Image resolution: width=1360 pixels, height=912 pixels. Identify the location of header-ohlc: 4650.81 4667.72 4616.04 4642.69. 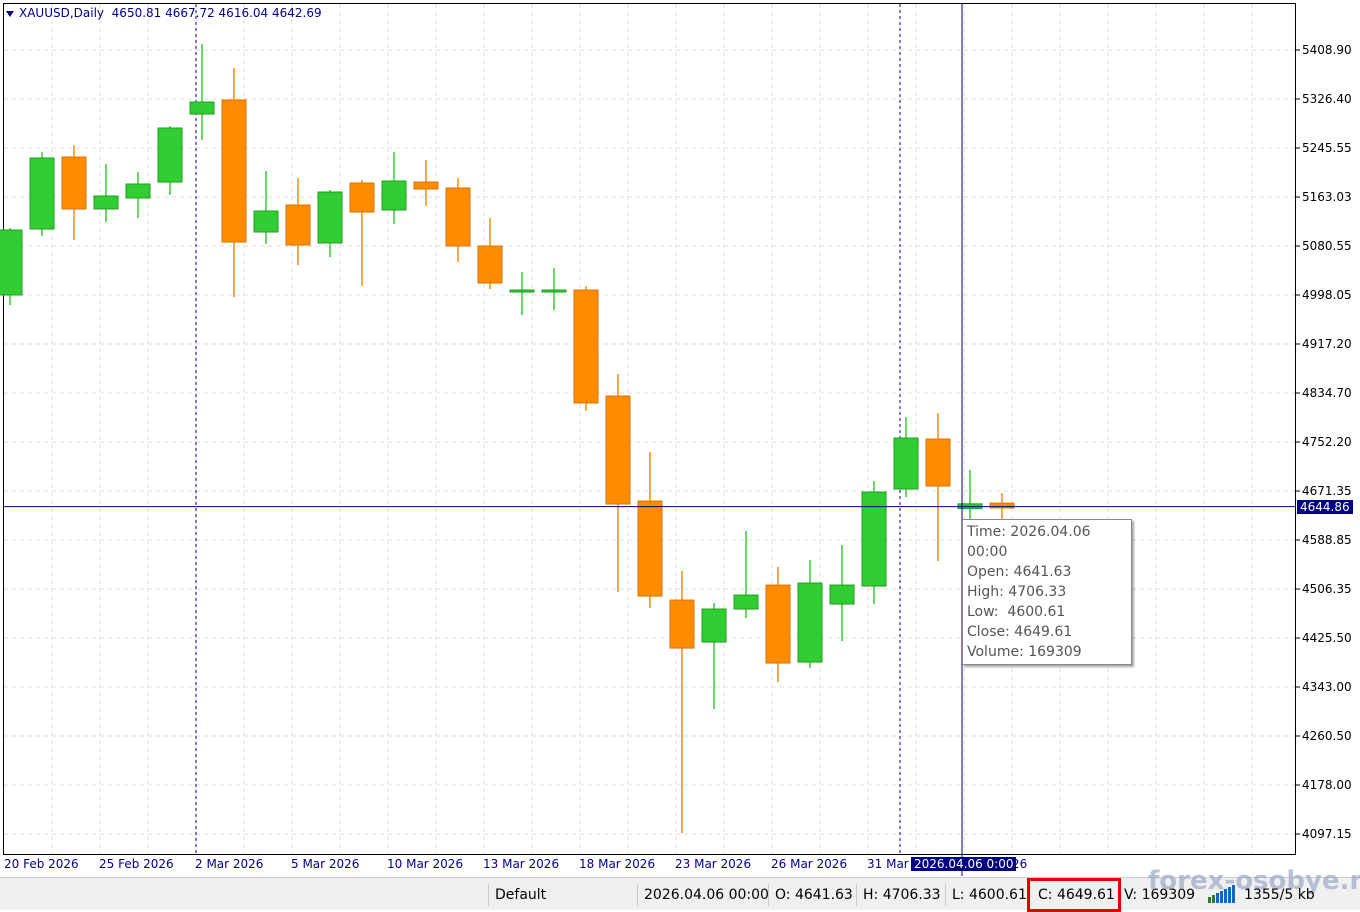
(216, 13).